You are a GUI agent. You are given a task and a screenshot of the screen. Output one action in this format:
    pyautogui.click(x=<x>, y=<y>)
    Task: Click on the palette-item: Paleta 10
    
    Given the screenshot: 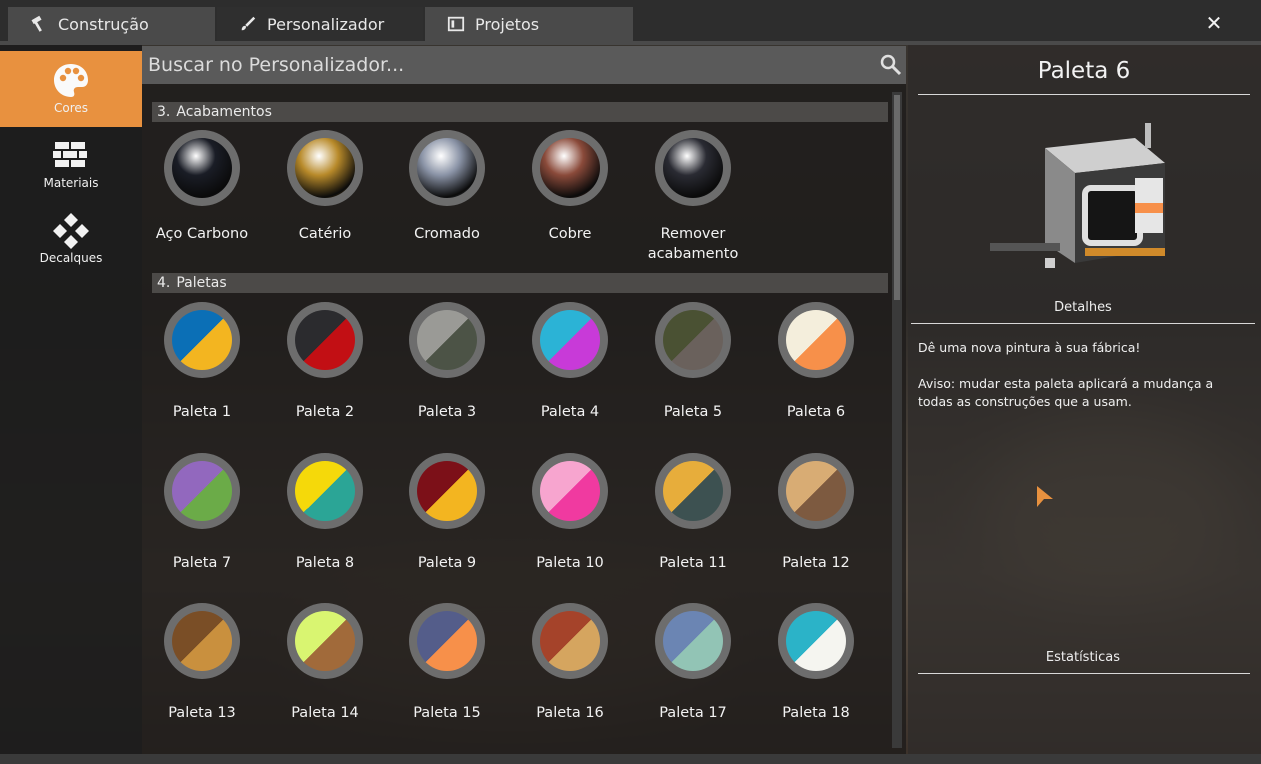 What is the action you would take?
    pyautogui.click(x=570, y=513)
    